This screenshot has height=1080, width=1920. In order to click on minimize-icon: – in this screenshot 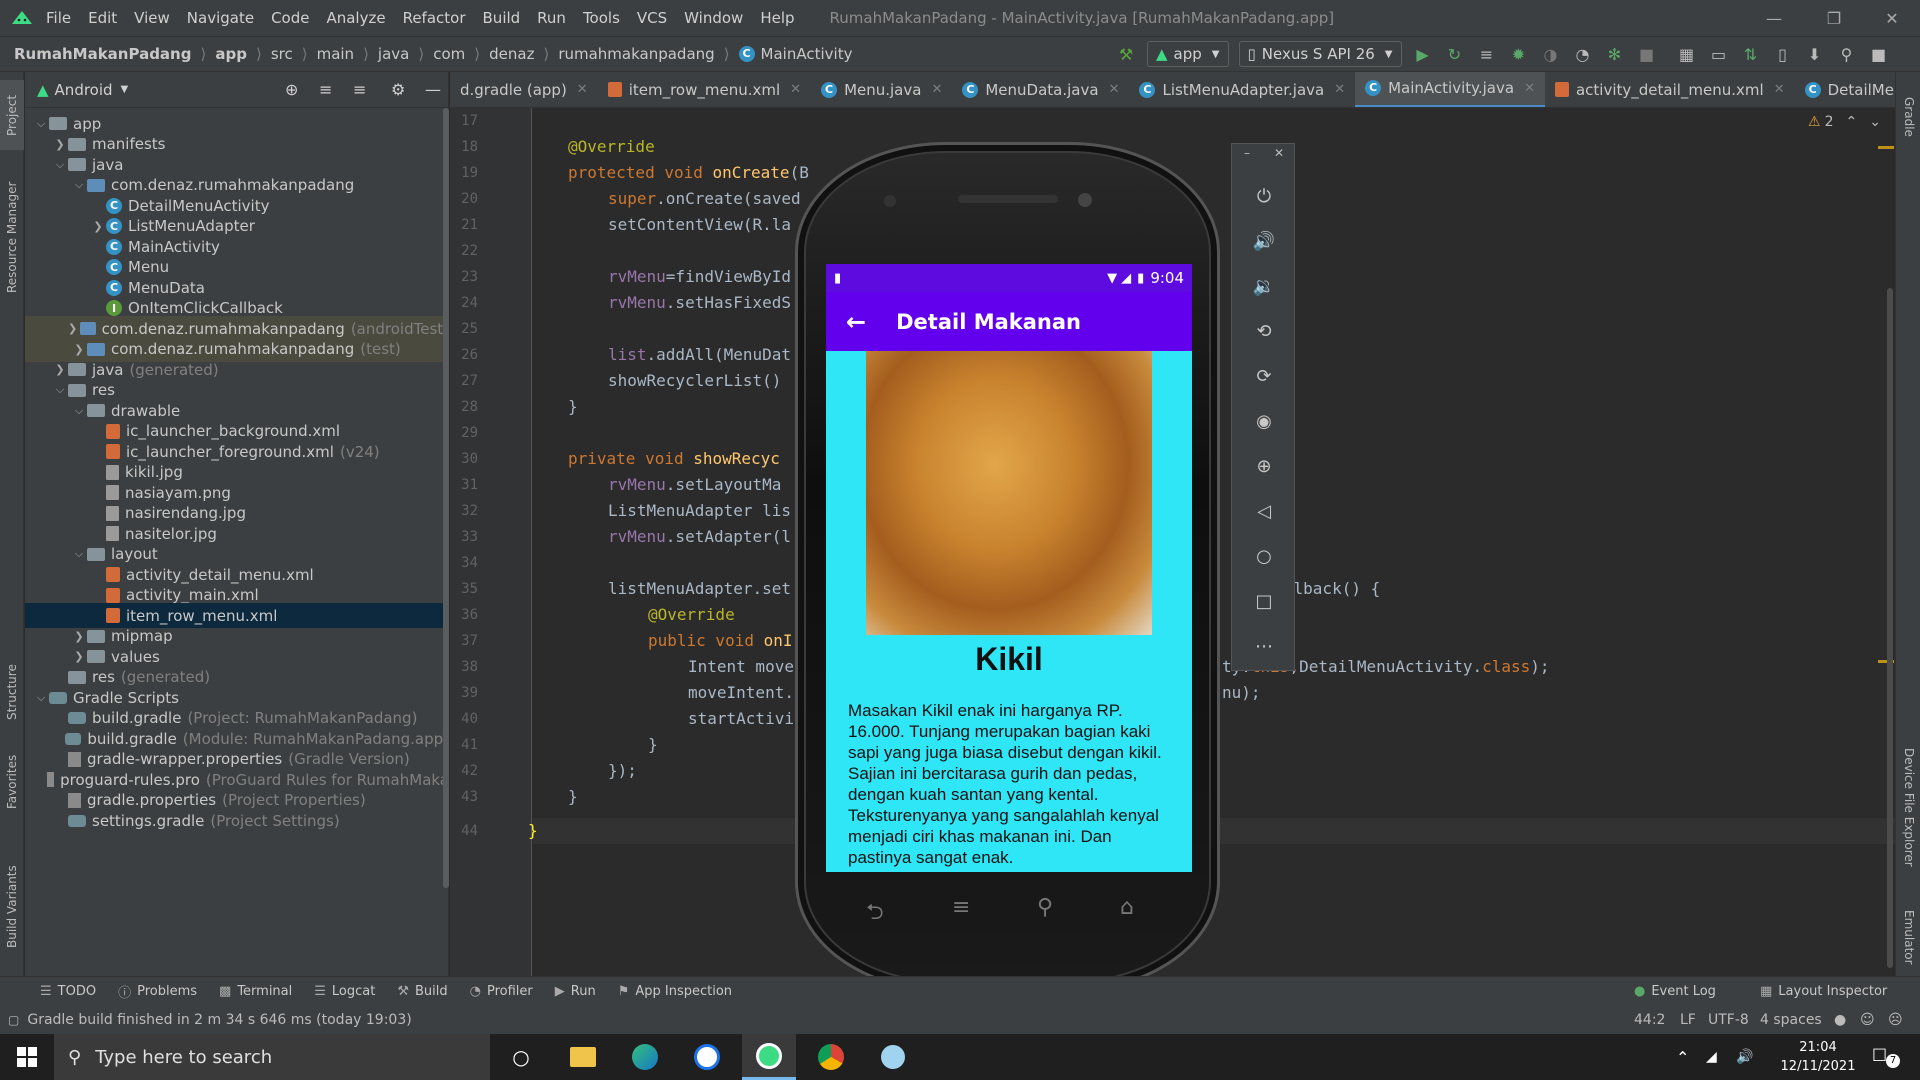, I will do `click(1247, 153)`.